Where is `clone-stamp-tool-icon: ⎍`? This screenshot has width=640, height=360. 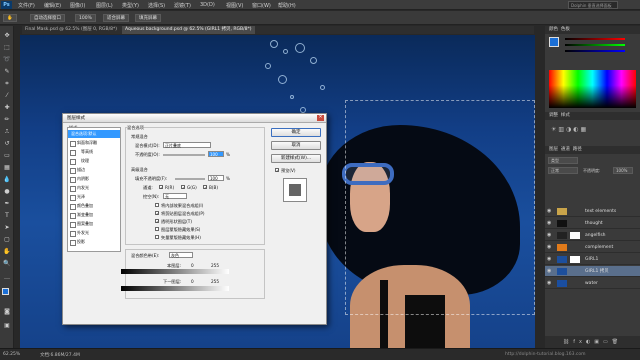 clone-stamp-tool-icon: ⎍ is located at coordinates (7, 132).